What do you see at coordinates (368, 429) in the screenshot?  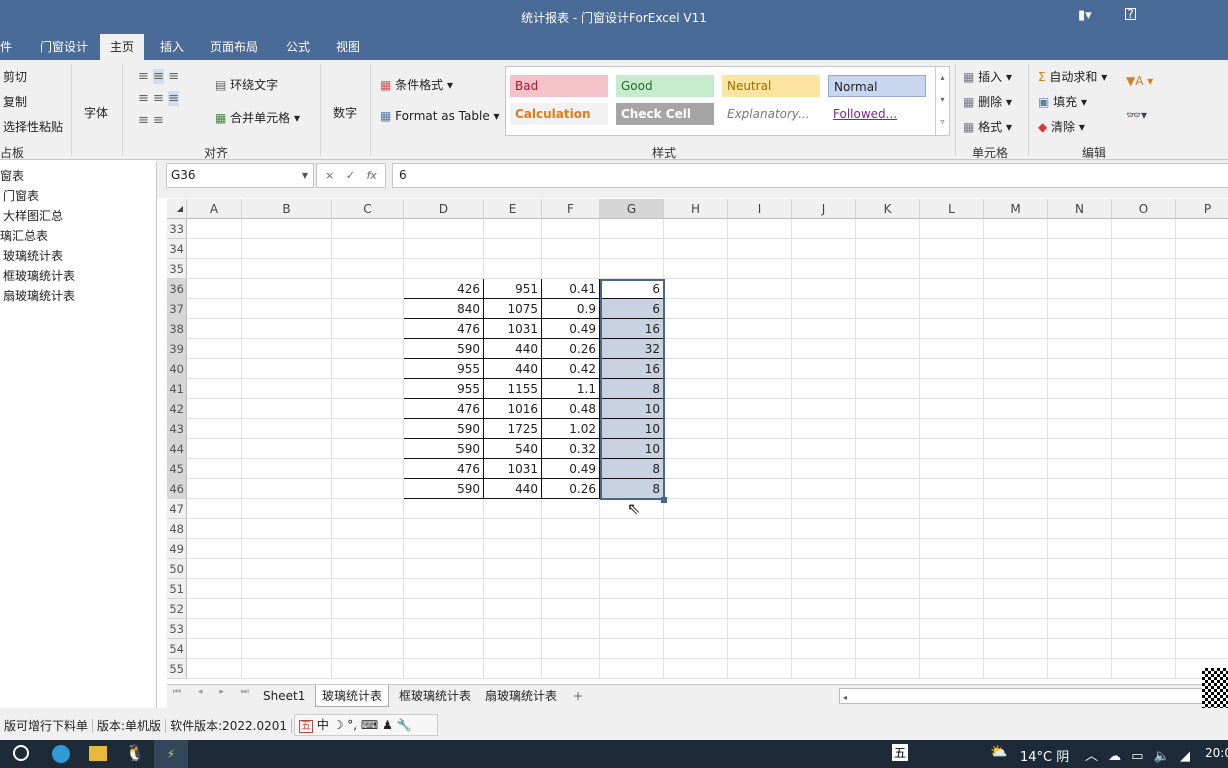 I see `cell-C43` at bounding box center [368, 429].